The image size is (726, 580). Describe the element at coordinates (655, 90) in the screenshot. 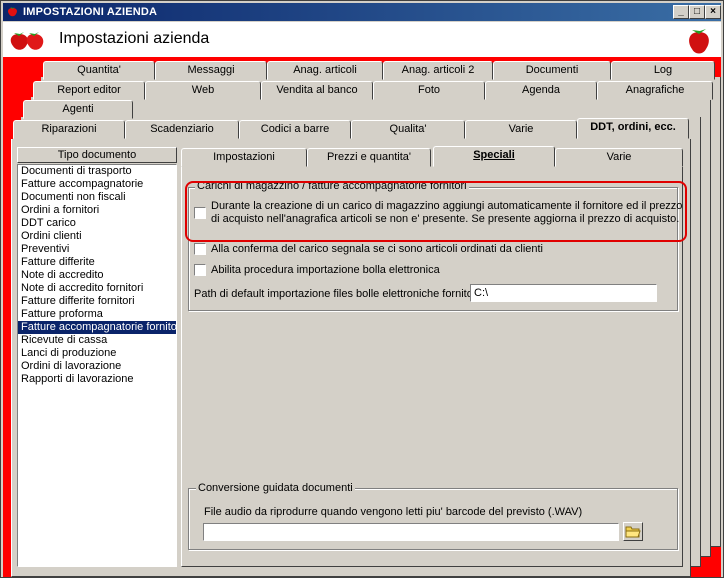

I see `tab-anagrafiche: Anagrafiche` at that location.